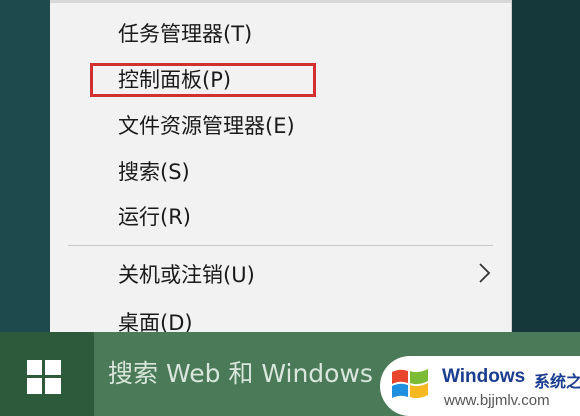 The width and height of the screenshot is (580, 416). What do you see at coordinates (186, 275) in the screenshot?
I see `menu-item-shutdown: 关机或注销(U)` at bounding box center [186, 275].